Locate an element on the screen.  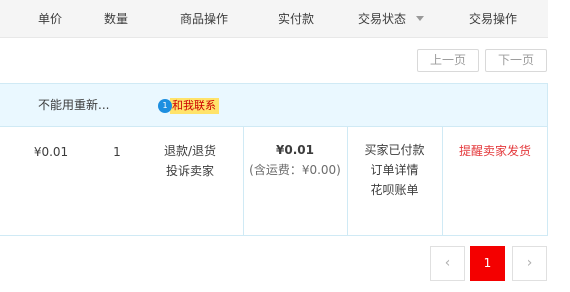
header-action: 交易操作 is located at coordinates (492, 19).